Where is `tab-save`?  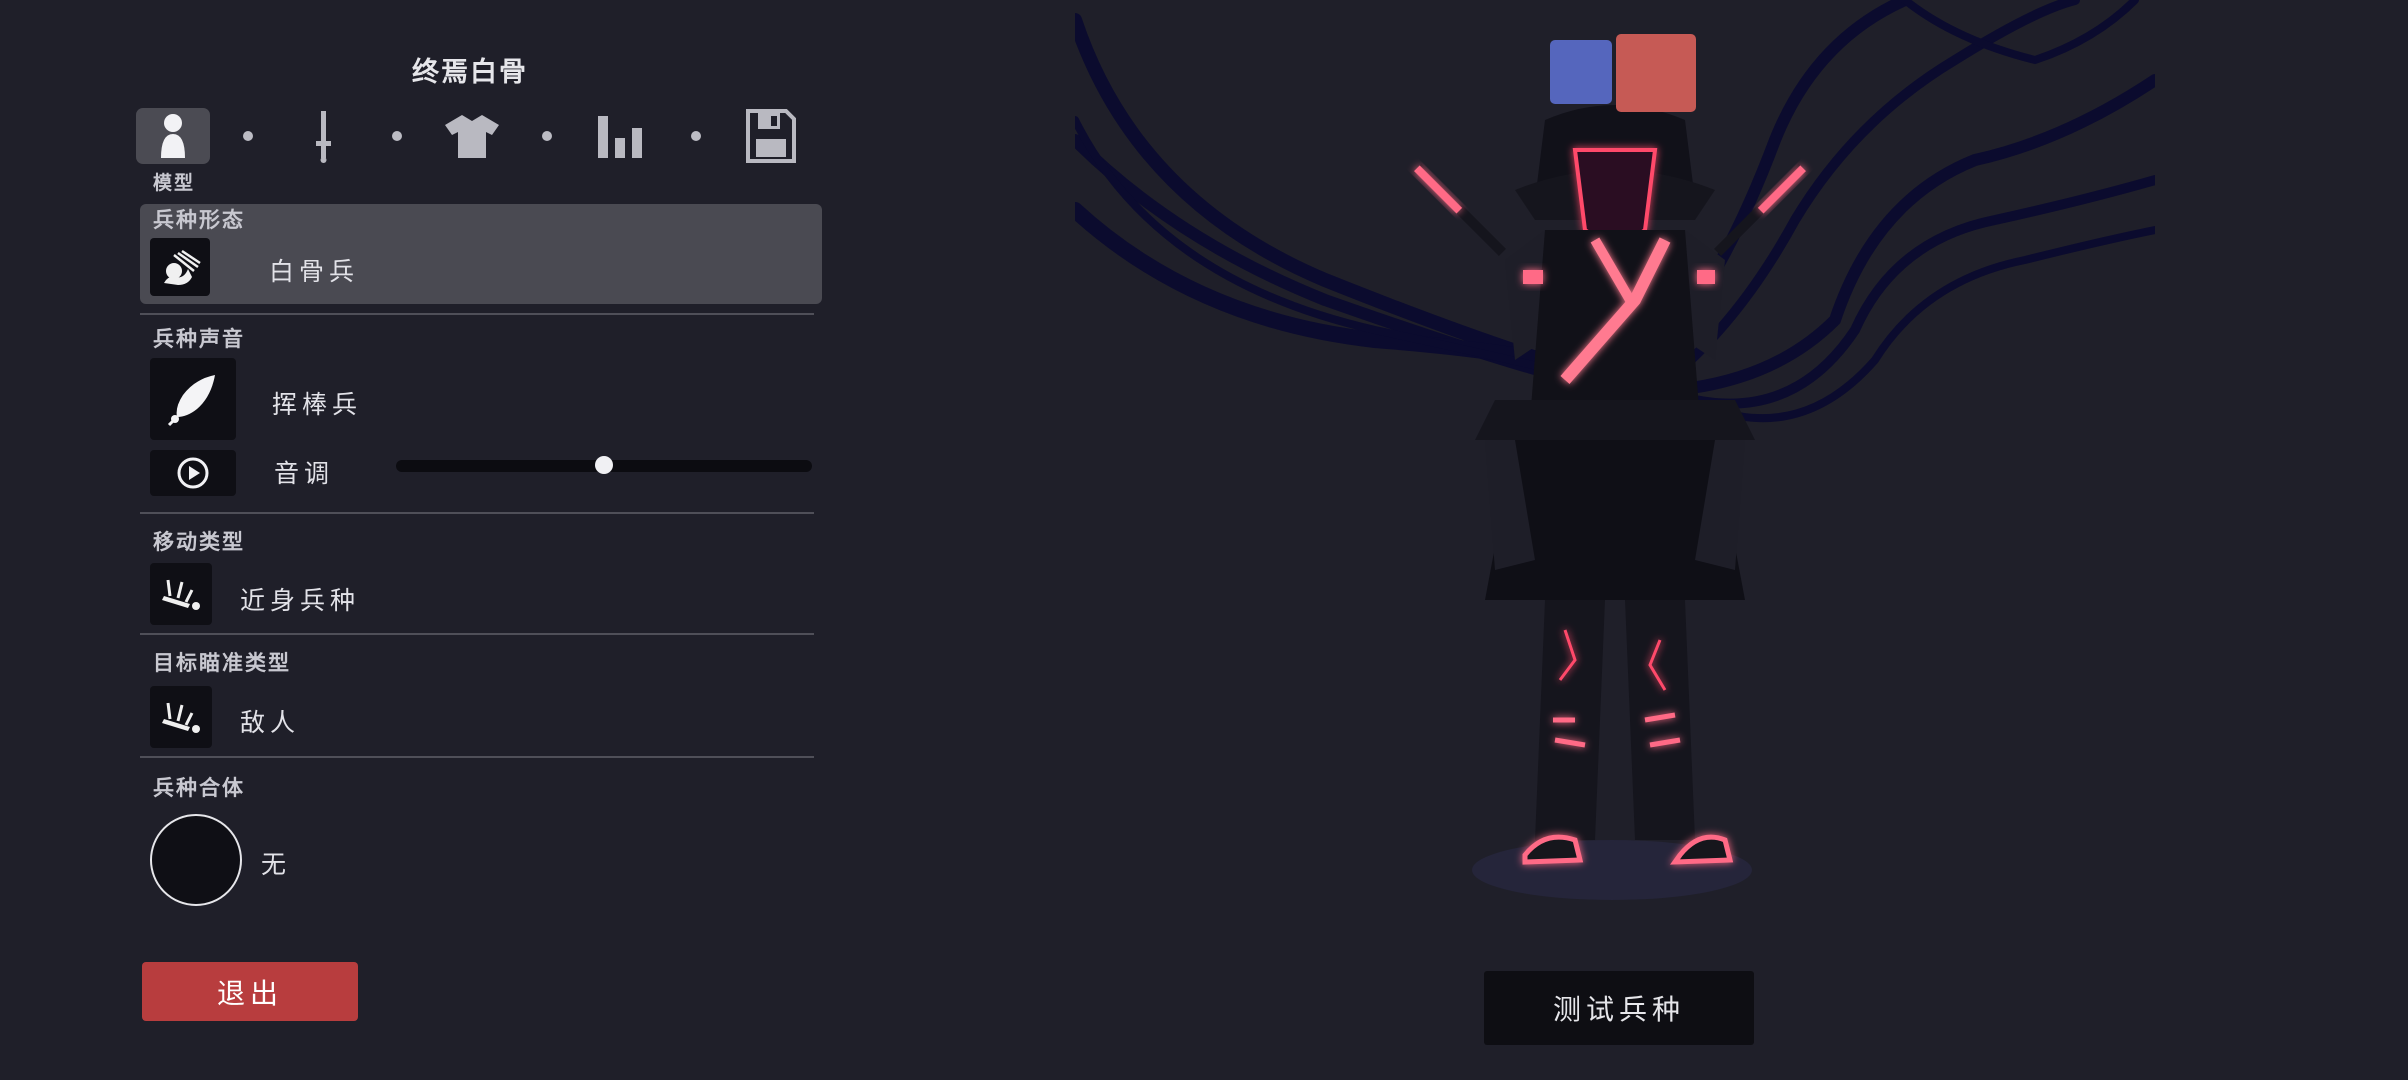 tab-save is located at coordinates (771, 136).